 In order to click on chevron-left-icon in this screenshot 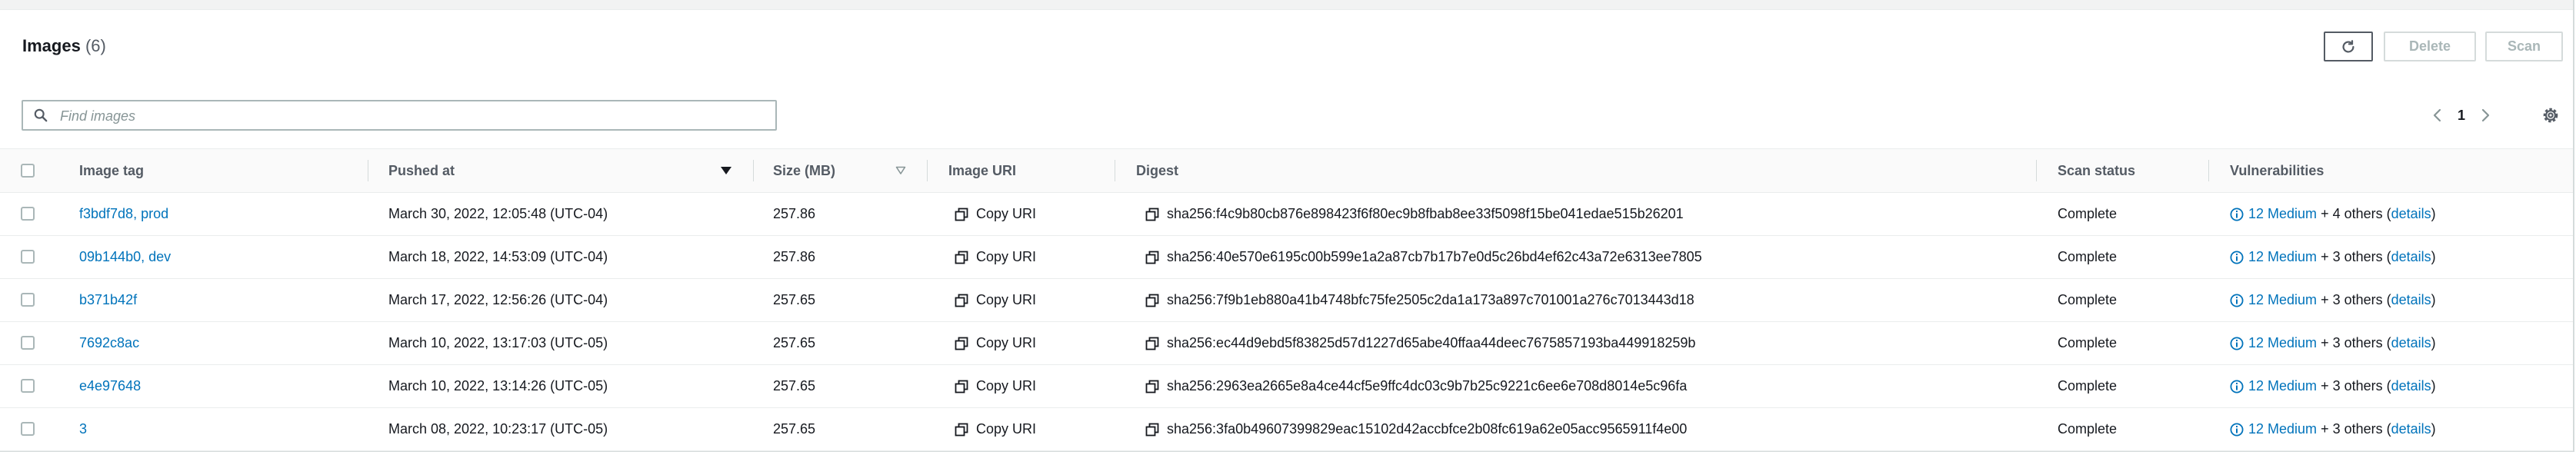, I will do `click(2437, 115)`.